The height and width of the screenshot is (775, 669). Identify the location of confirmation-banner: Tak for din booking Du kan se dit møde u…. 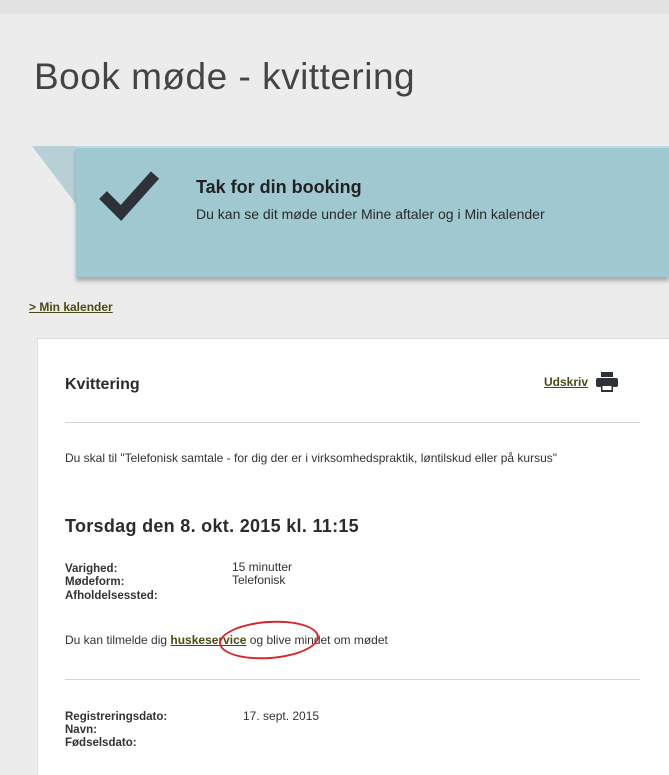
(372, 211).